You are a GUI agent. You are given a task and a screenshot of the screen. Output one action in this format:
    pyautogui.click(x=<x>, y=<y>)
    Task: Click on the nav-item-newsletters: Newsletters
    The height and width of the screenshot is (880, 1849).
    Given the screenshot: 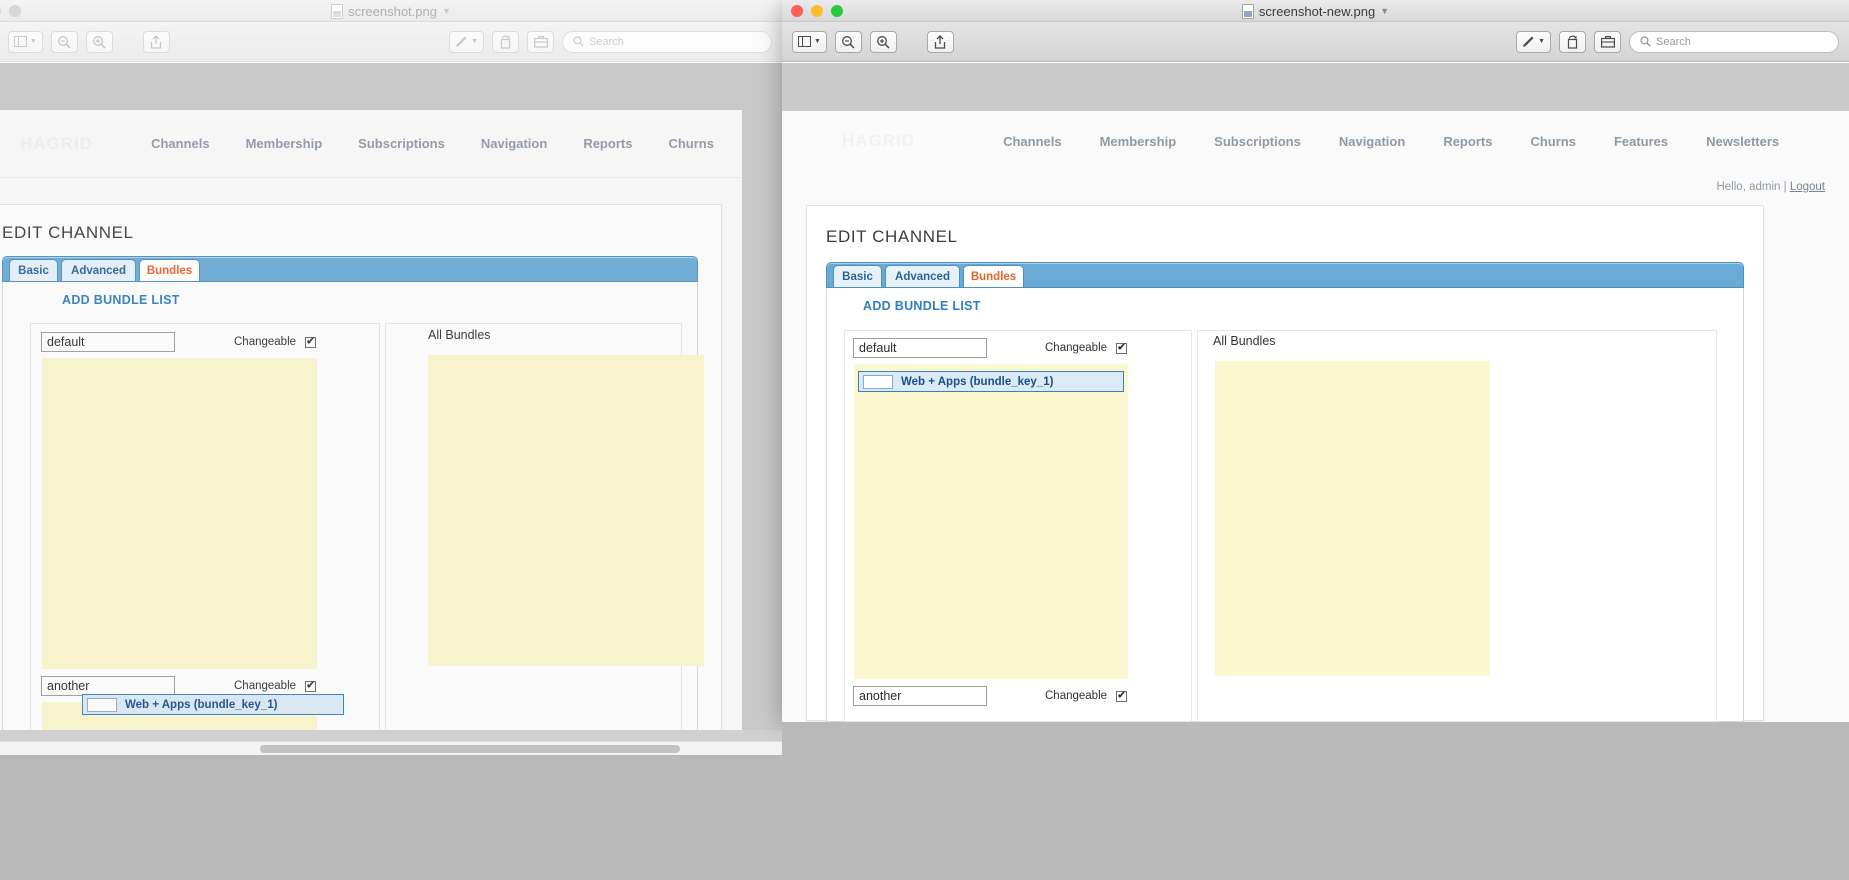 What is the action you would take?
    pyautogui.click(x=1742, y=141)
    